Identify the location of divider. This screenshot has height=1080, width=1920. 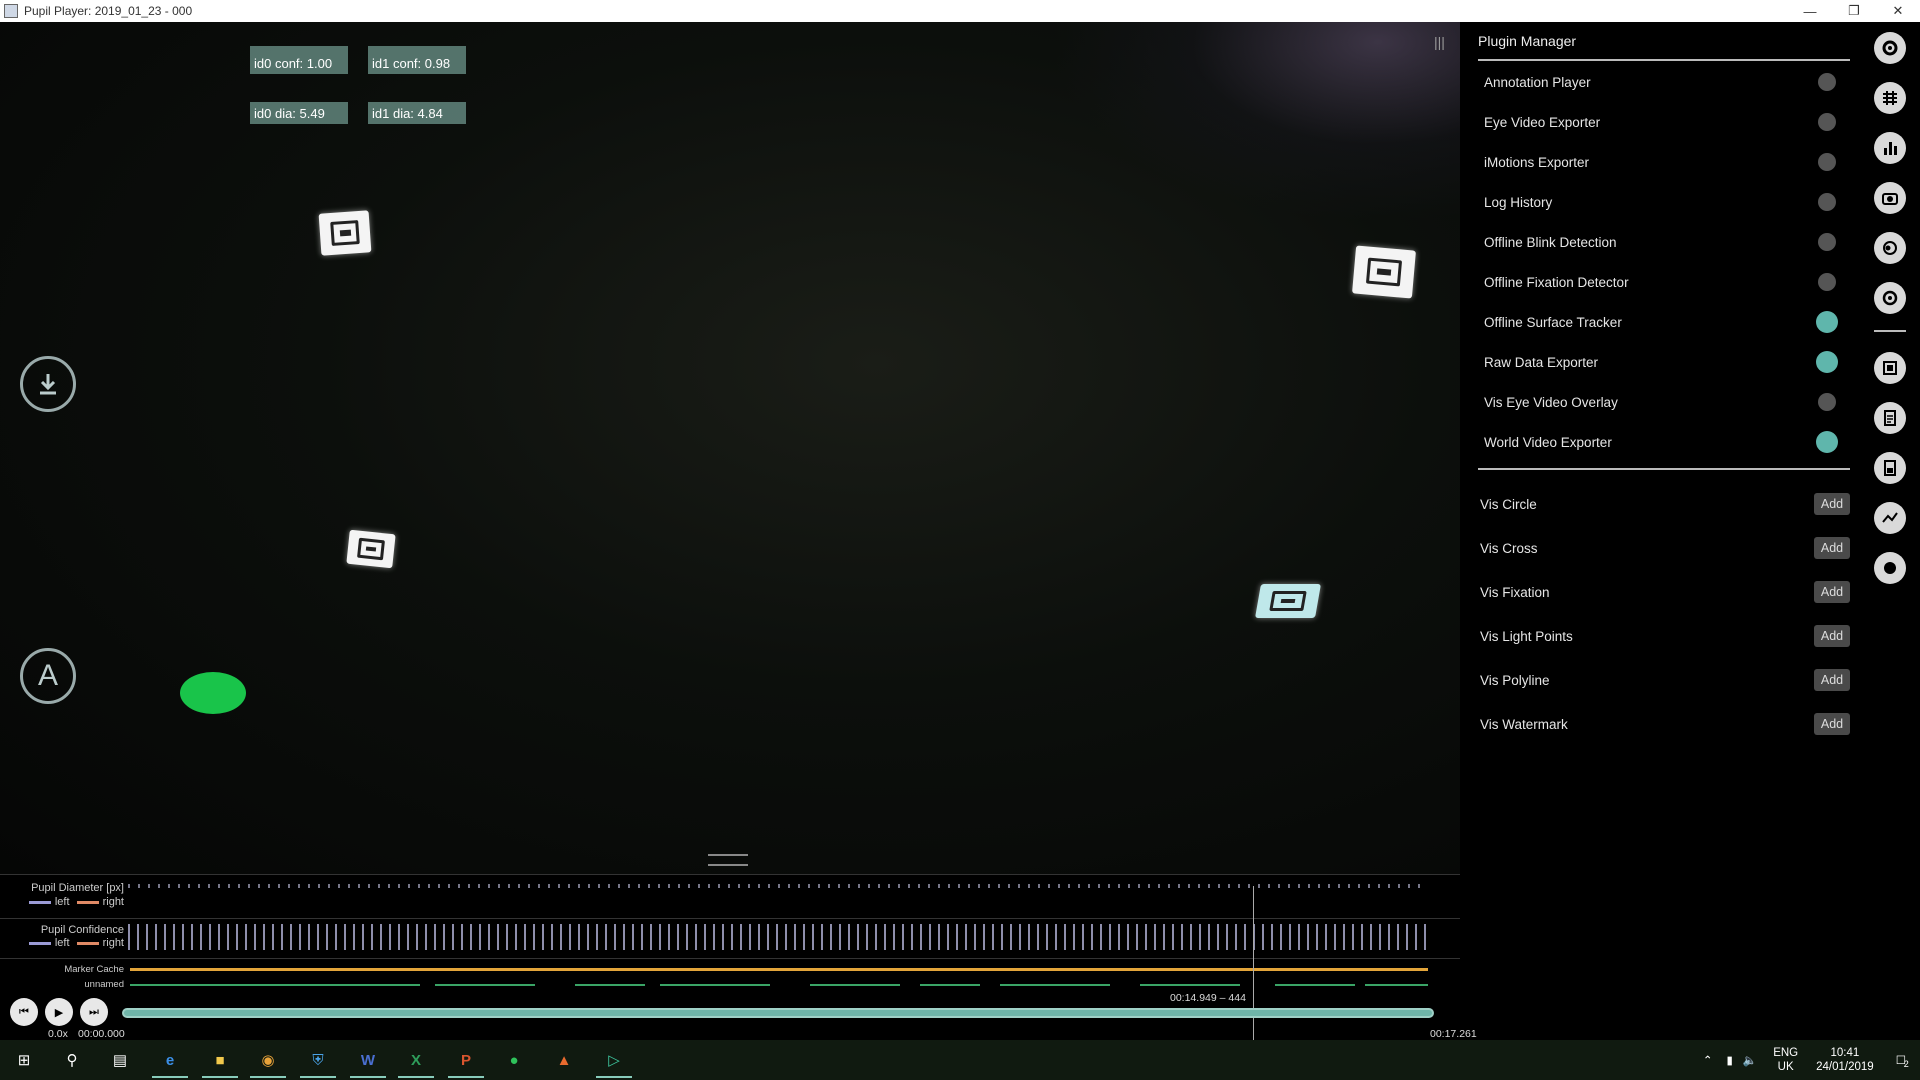
(1664, 60).